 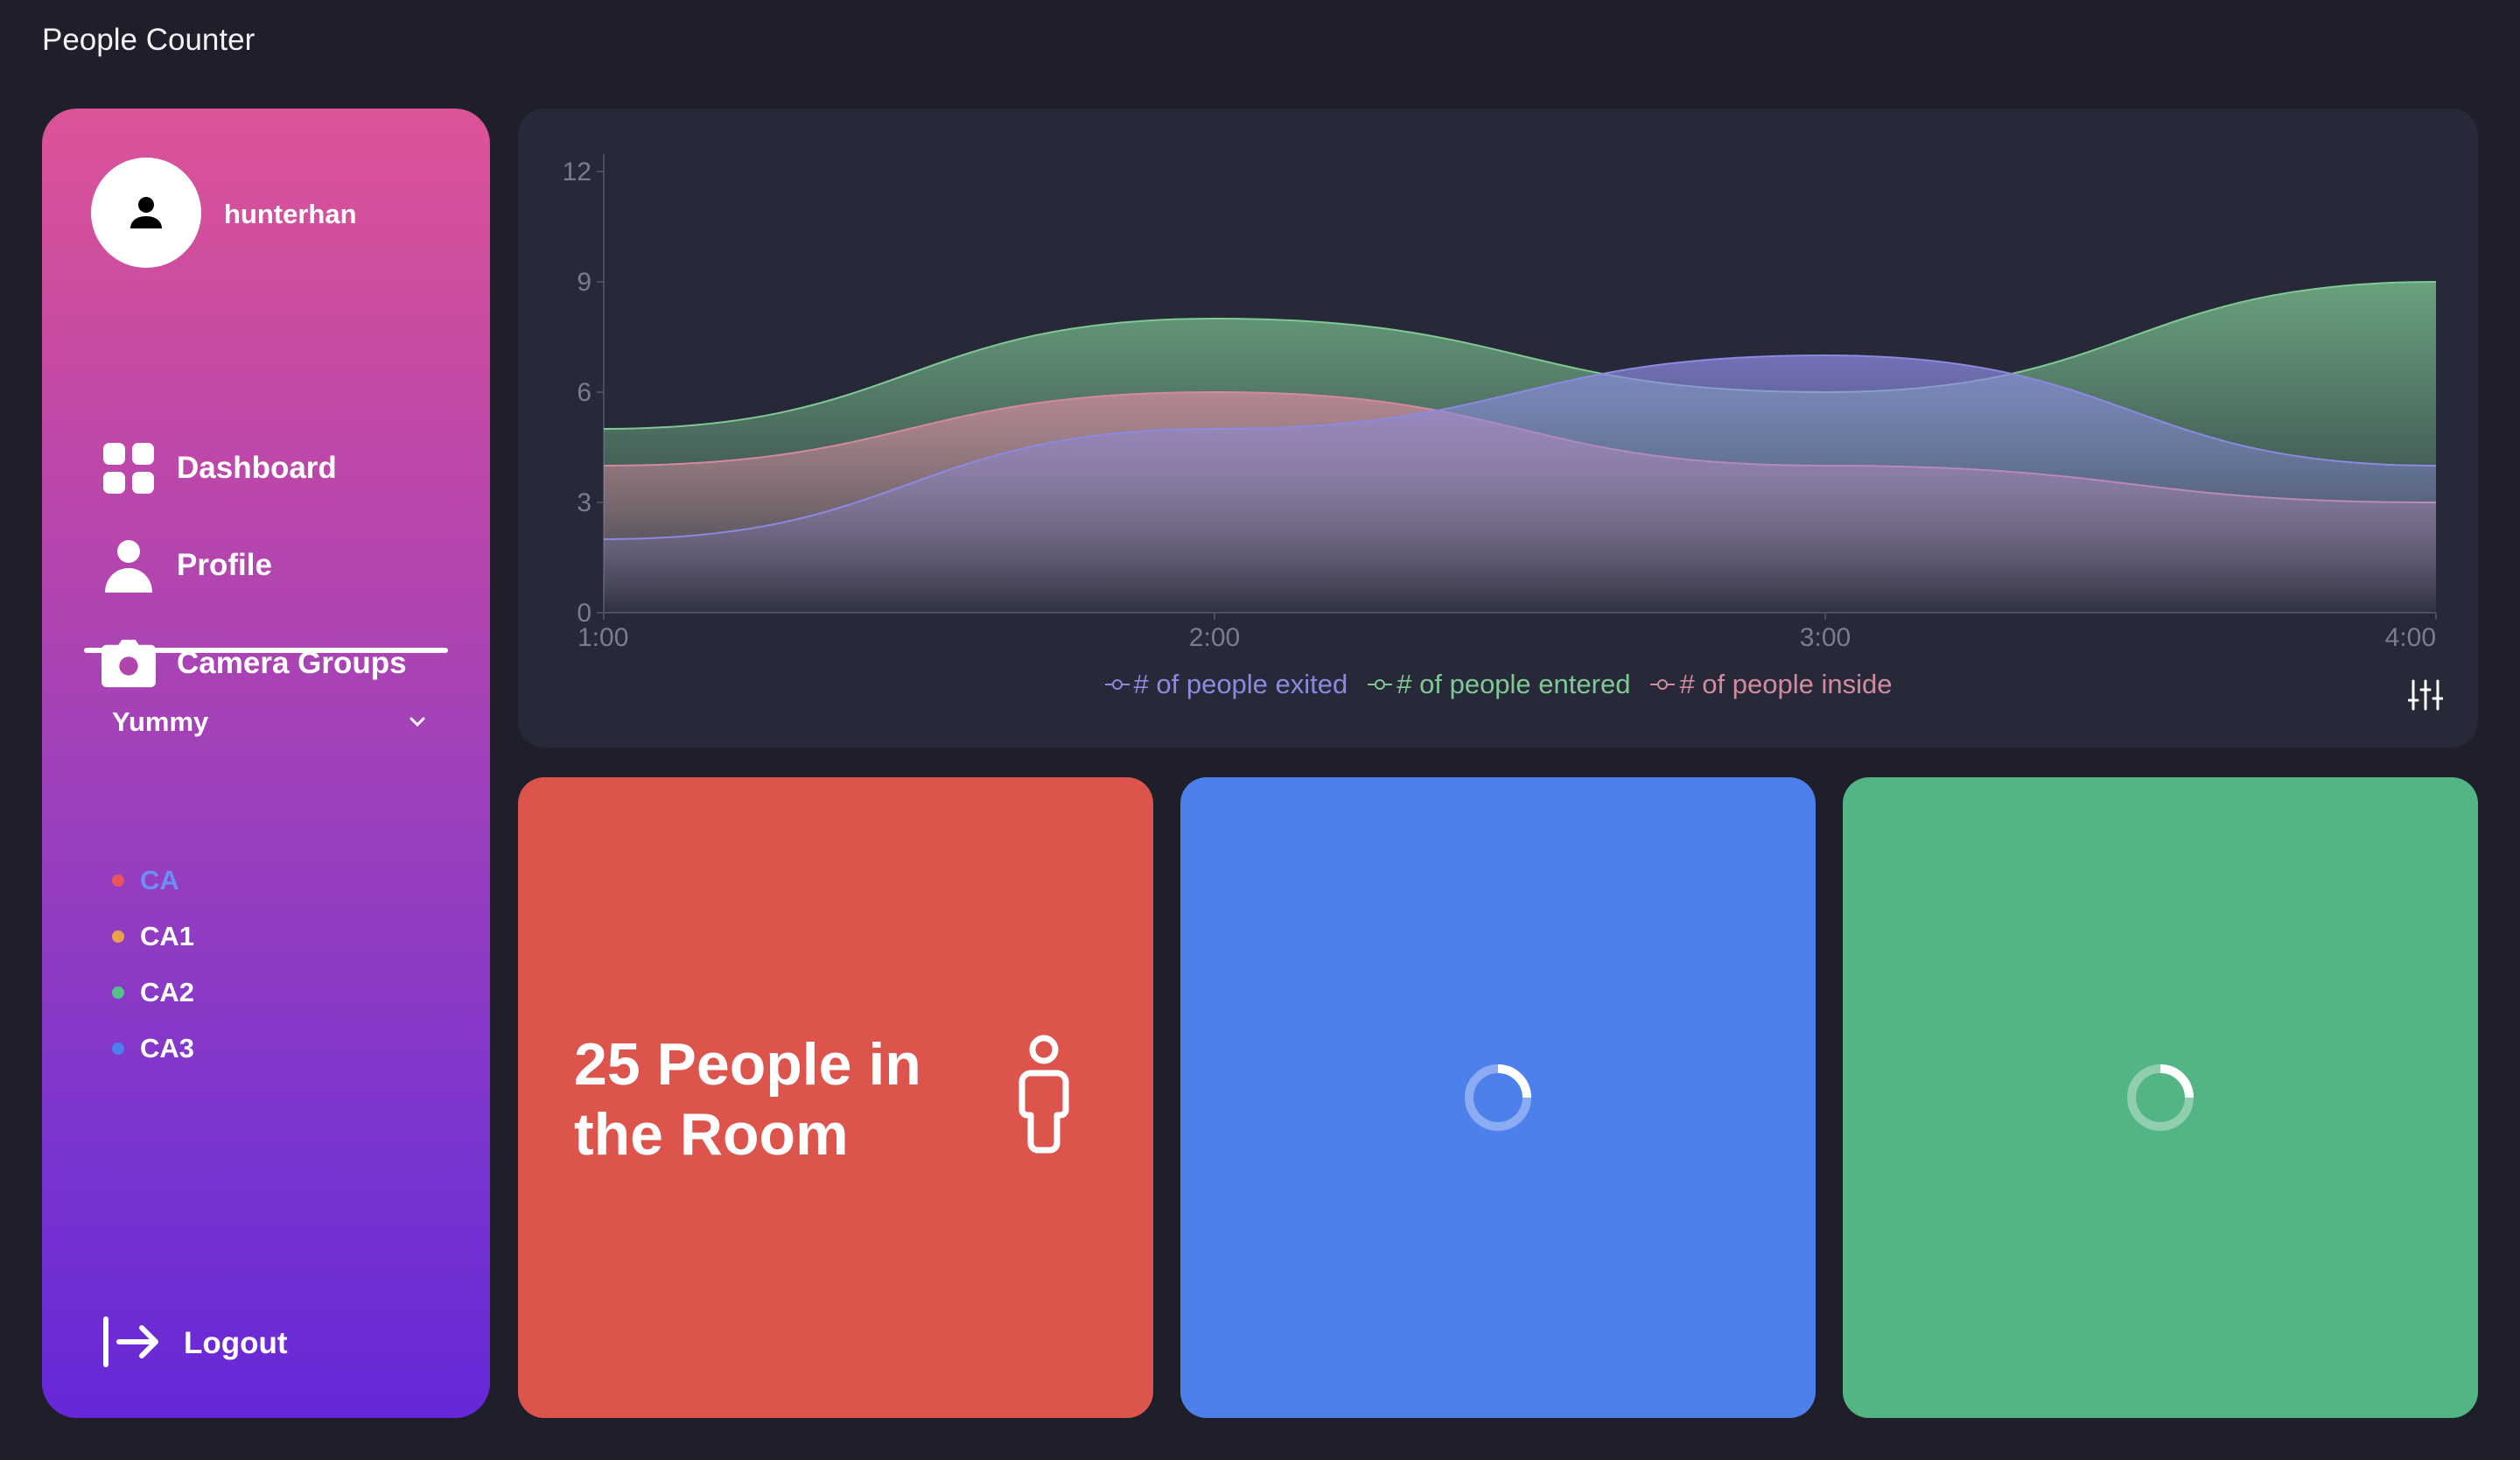 I want to click on camera-icon, so click(x=129, y=664).